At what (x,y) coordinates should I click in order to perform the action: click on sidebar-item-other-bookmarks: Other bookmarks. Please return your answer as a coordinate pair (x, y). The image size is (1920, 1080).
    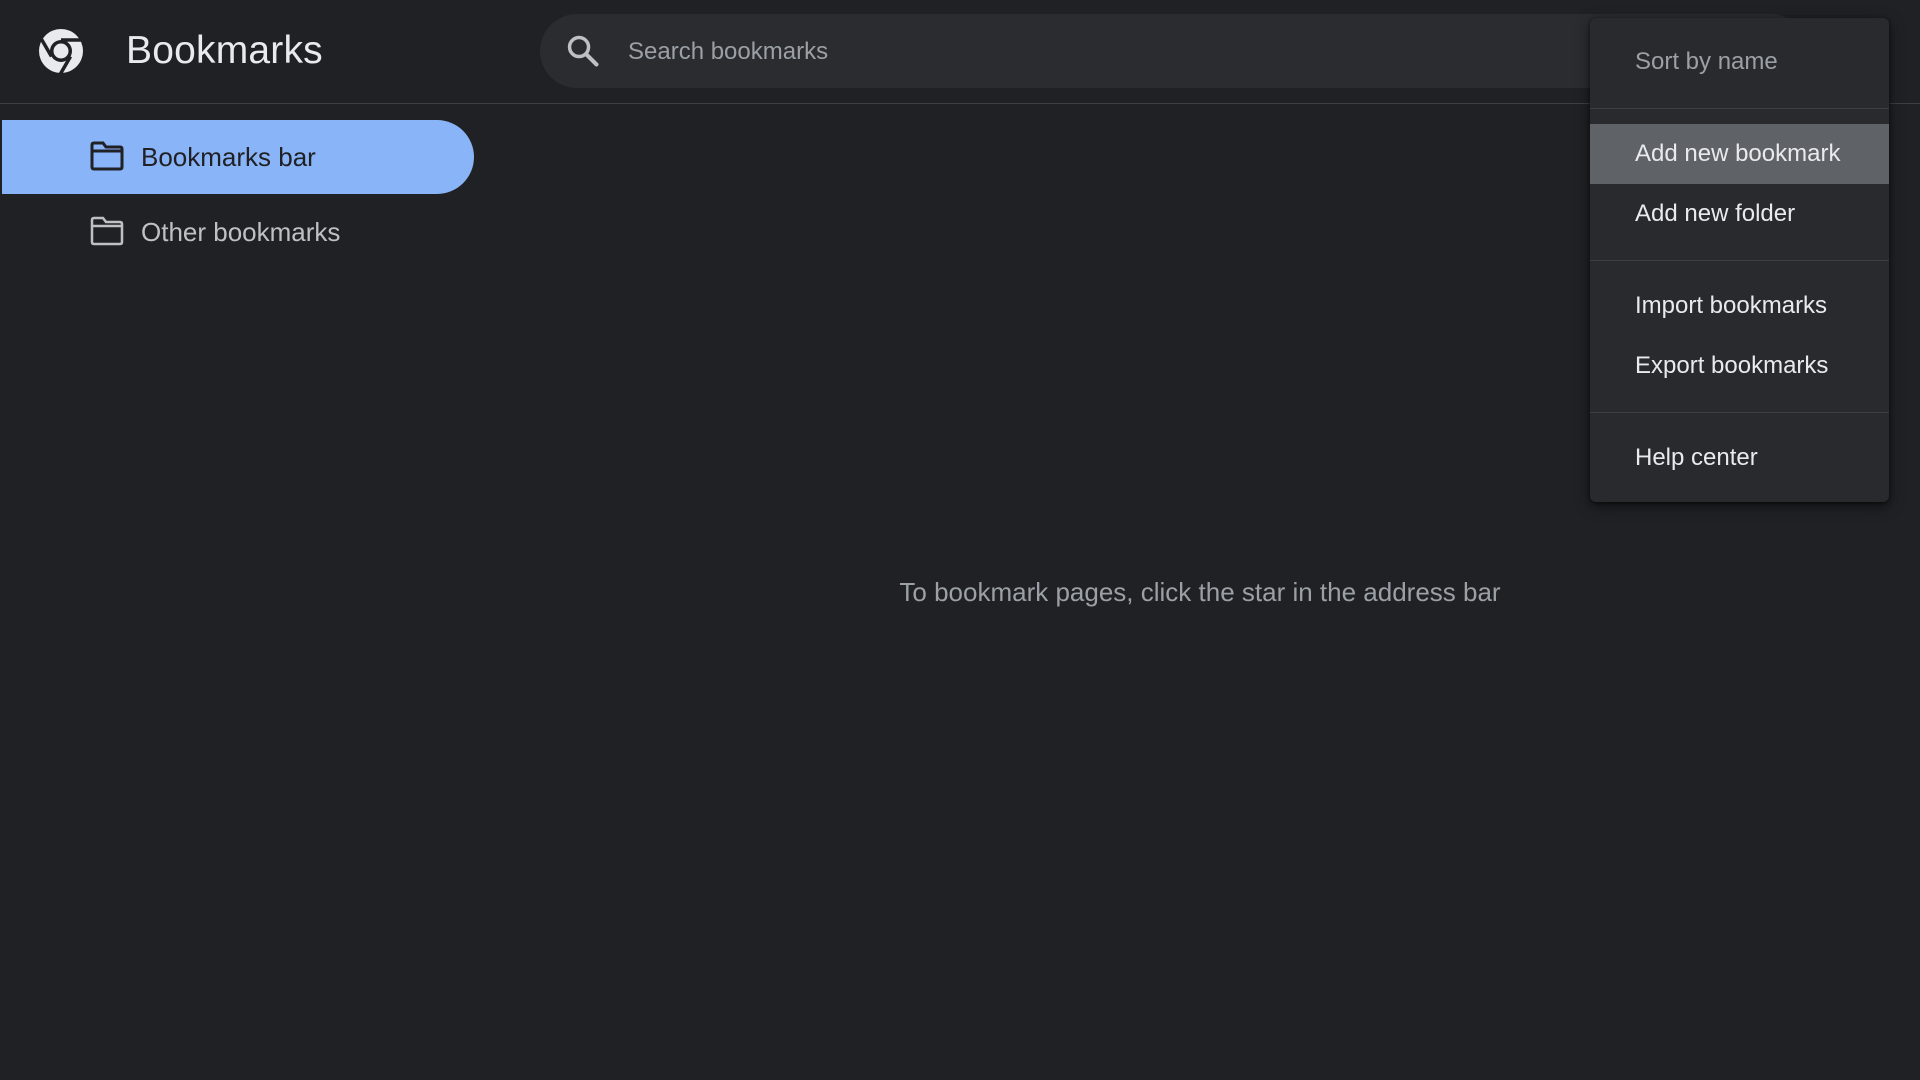
    Looking at the image, I should click on (238, 232).